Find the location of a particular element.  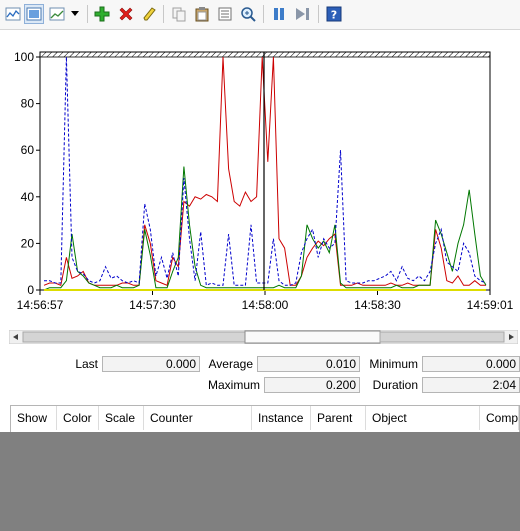

average-value: 0.010 is located at coordinates (308, 364).